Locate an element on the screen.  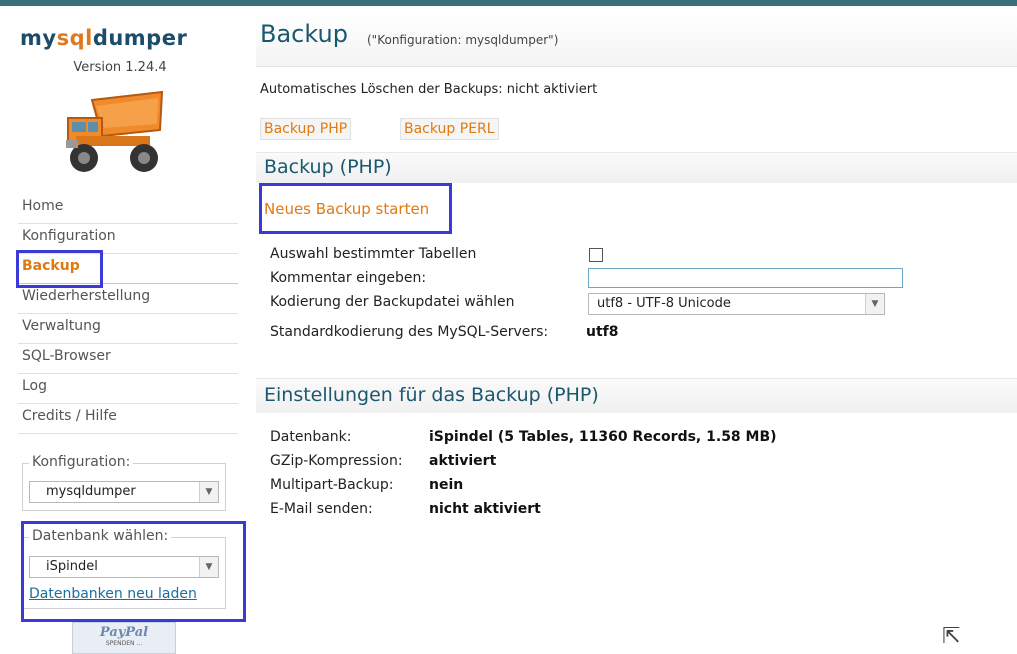
nav-item-home: Home is located at coordinates (128, 209).